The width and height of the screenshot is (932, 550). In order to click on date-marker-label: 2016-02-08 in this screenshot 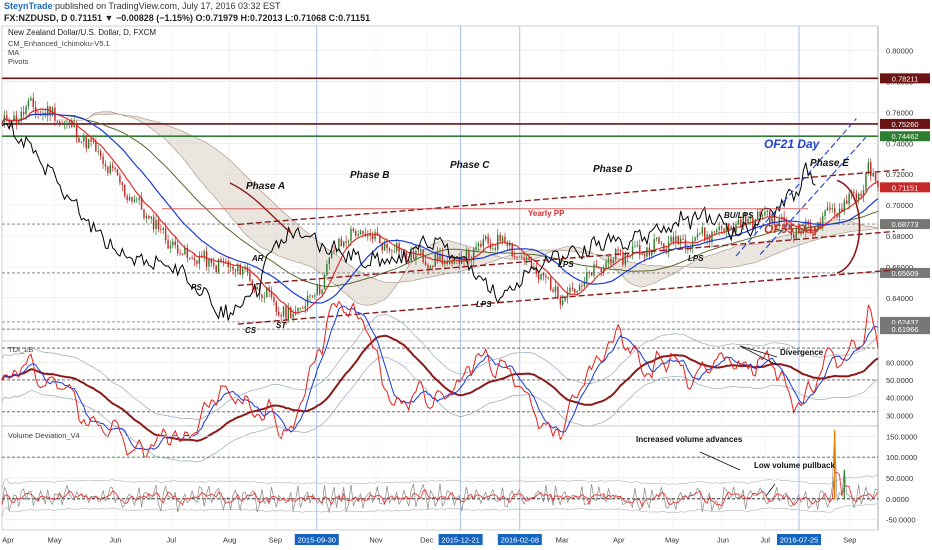, I will do `click(520, 540)`.